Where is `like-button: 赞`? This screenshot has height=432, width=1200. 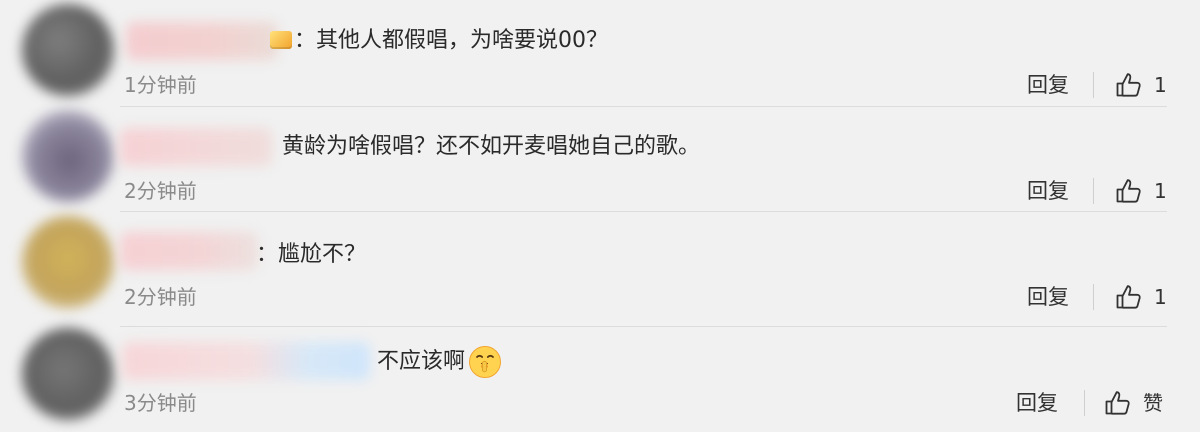
like-button: 赞 is located at coordinates (1133, 403).